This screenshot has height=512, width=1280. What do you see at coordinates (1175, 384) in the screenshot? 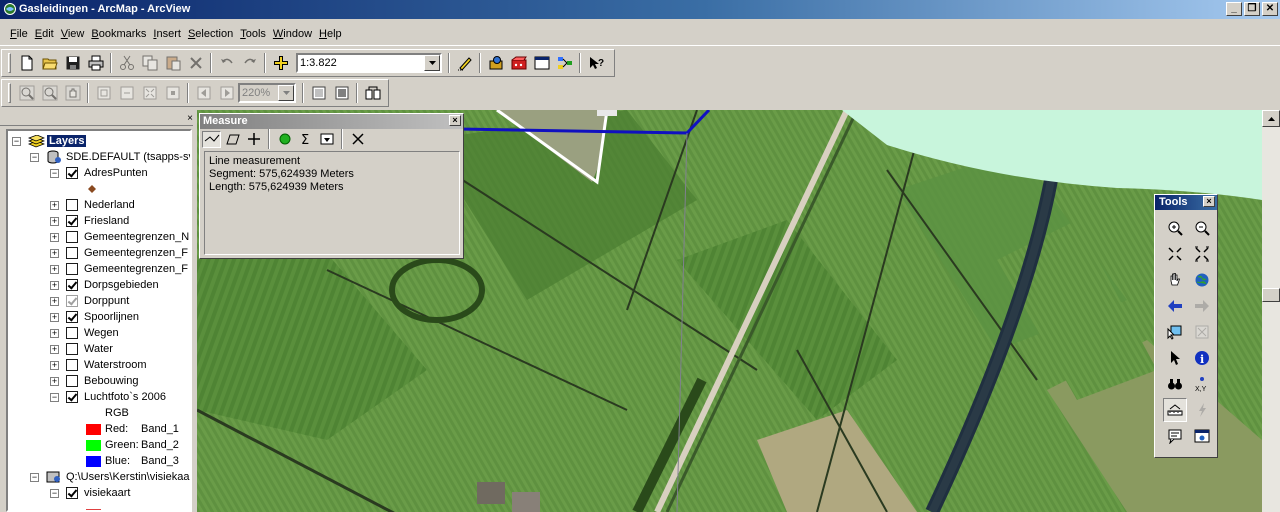
I see `find-binoculars-icon` at bounding box center [1175, 384].